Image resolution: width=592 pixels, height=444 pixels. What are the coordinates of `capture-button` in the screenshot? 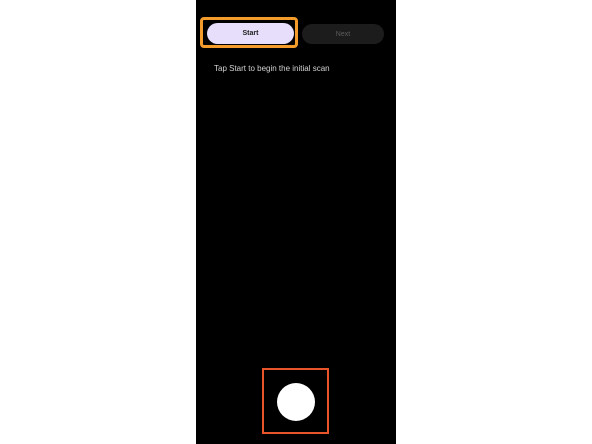 It's located at (296, 402).